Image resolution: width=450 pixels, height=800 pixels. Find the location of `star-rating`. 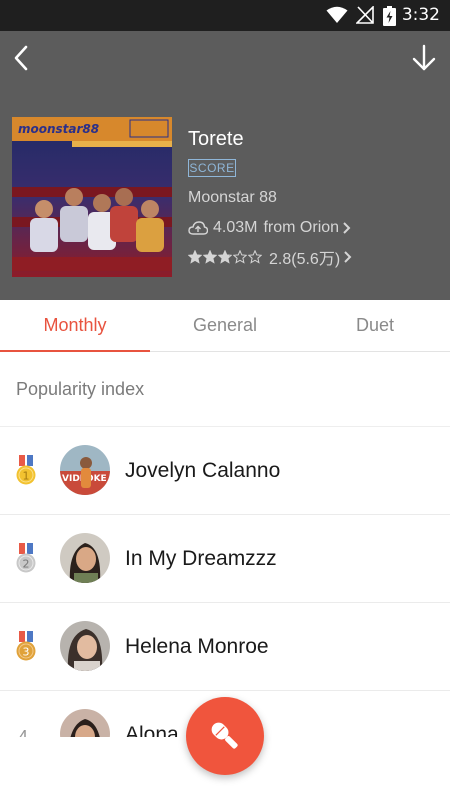

star-rating is located at coordinates (225, 257).